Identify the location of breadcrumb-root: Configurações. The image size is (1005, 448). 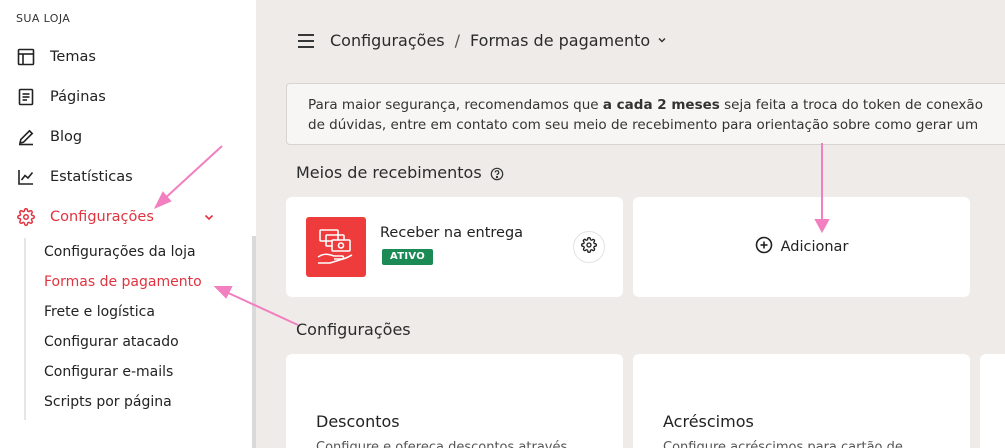
(387, 40).